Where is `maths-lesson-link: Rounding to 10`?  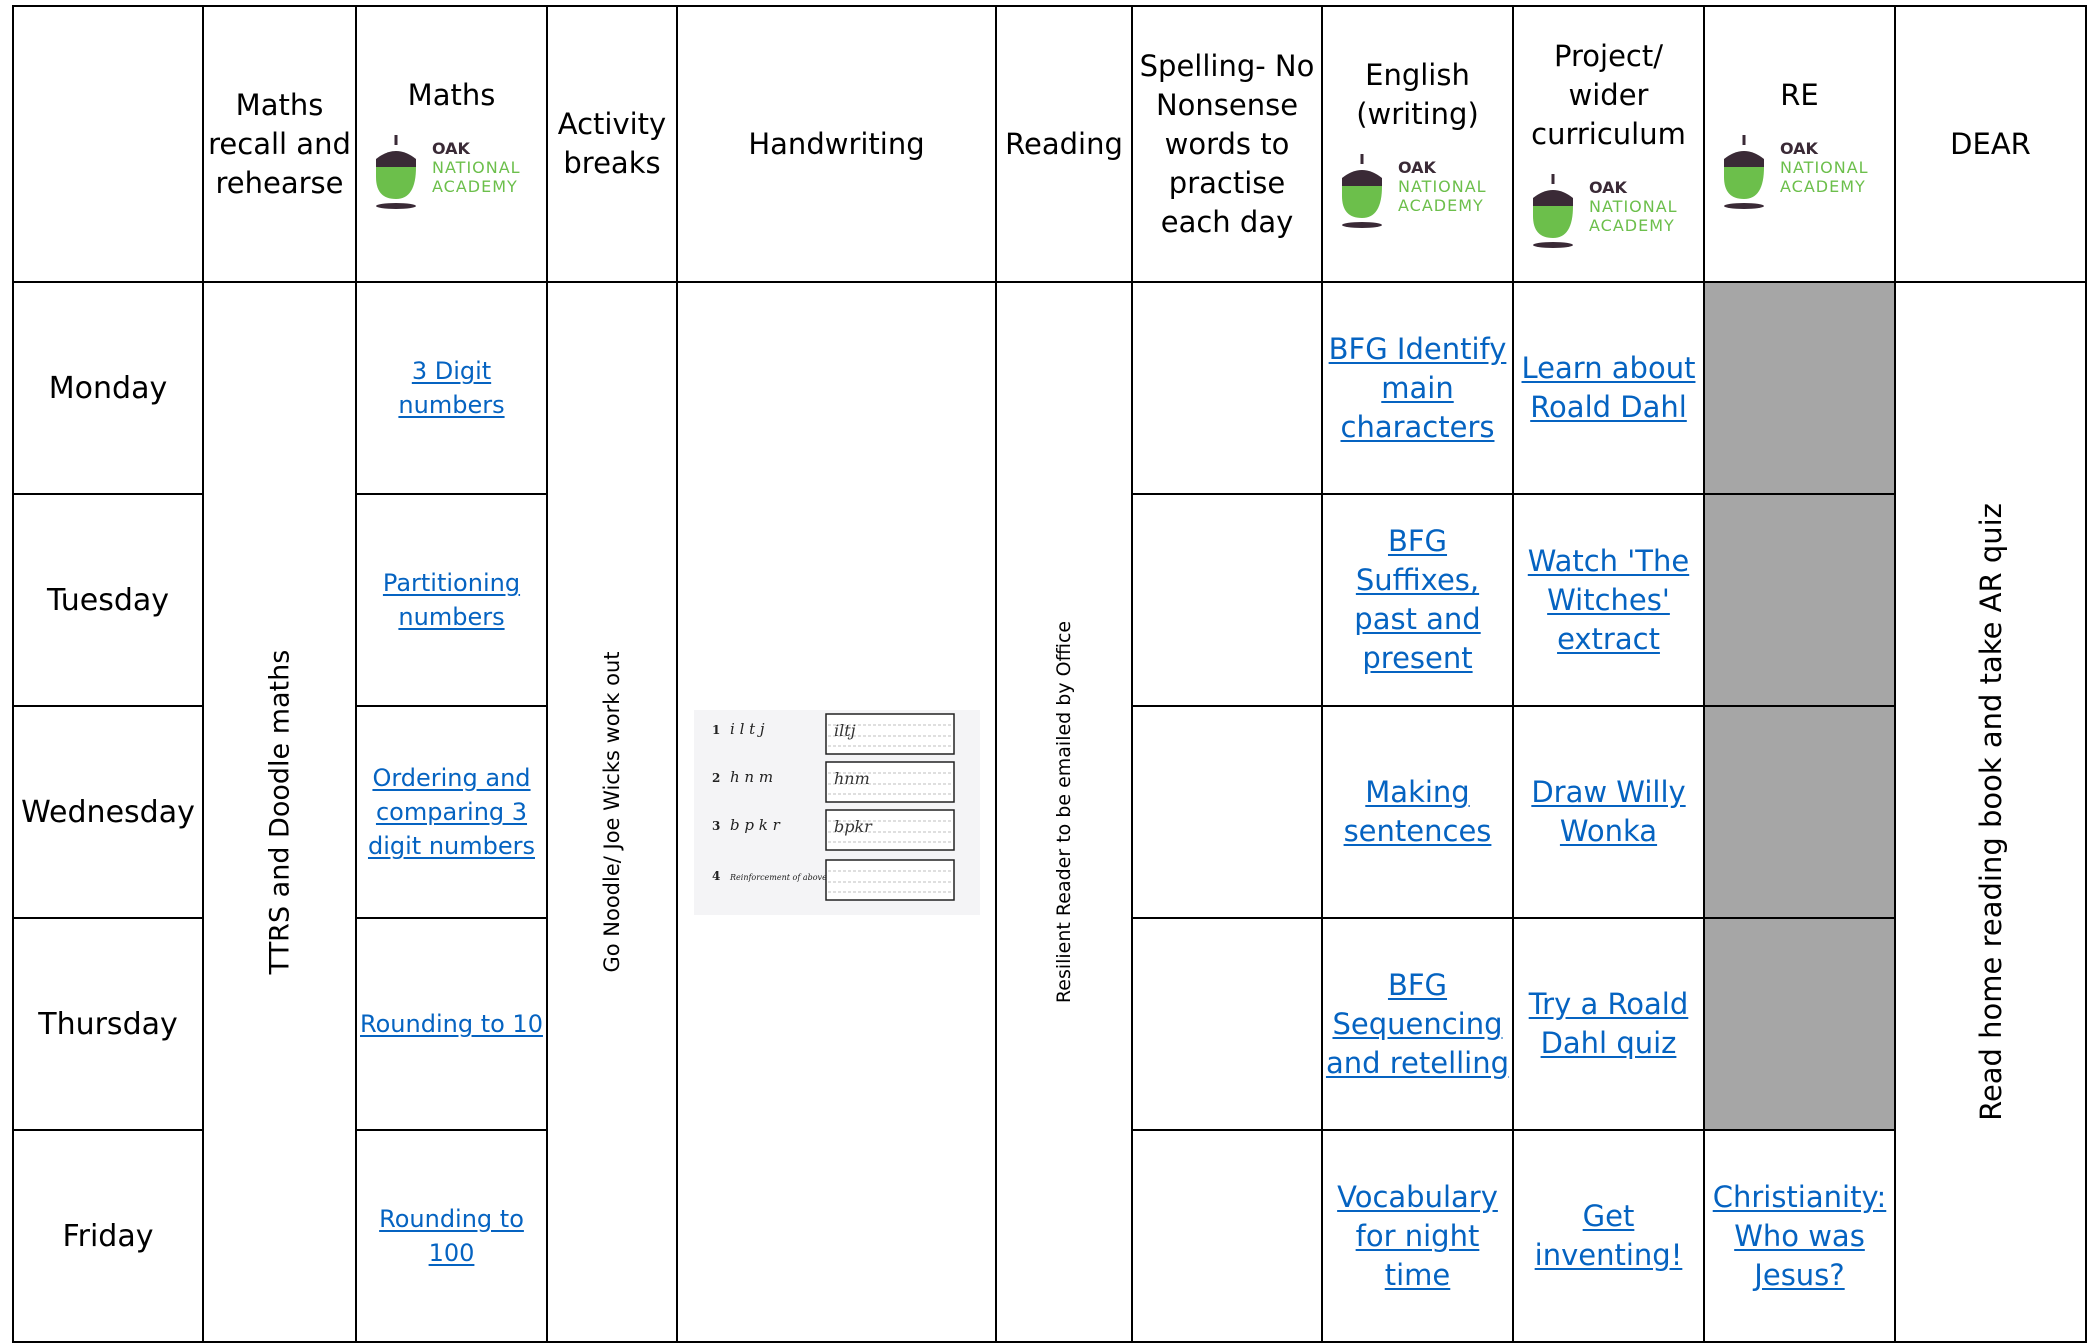
maths-lesson-link: Rounding to 10 is located at coordinates (451, 1024).